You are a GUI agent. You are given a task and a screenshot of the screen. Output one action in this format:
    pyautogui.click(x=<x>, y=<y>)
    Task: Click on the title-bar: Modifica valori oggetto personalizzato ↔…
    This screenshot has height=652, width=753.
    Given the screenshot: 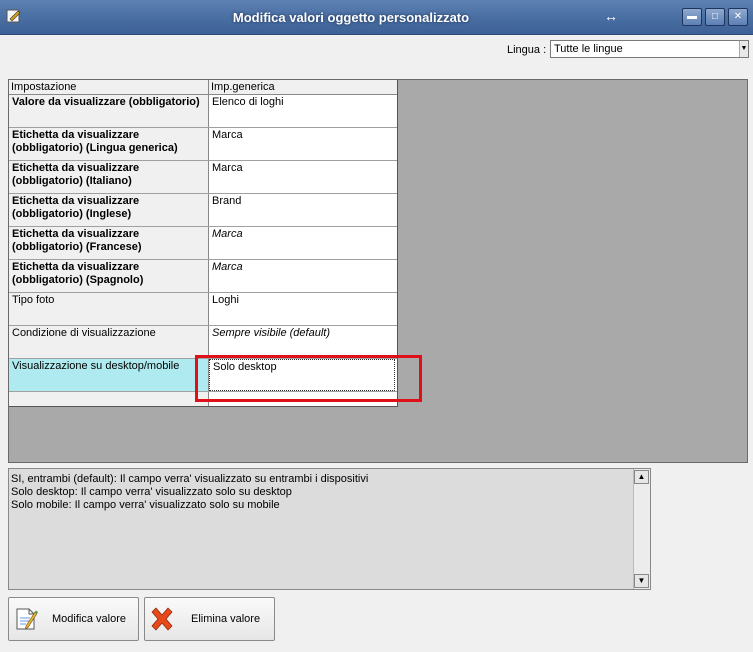 What is the action you would take?
    pyautogui.click(x=376, y=17)
    